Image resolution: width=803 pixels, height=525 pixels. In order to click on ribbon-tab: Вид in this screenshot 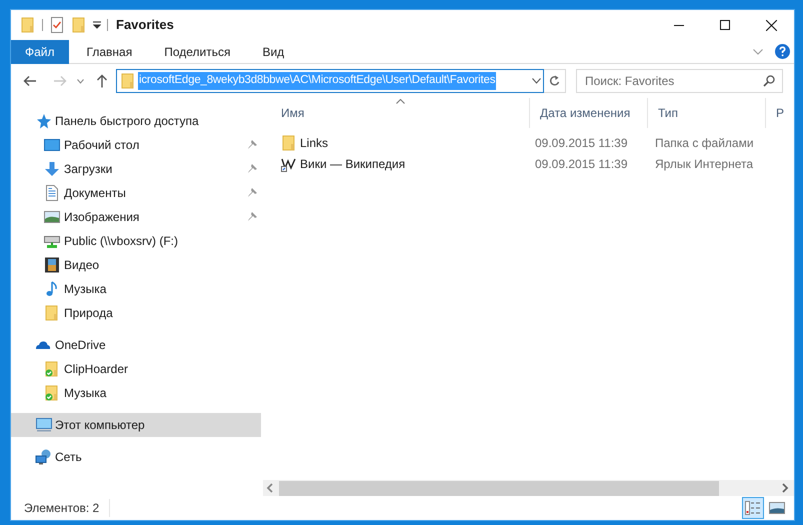, I will do `click(273, 52)`.